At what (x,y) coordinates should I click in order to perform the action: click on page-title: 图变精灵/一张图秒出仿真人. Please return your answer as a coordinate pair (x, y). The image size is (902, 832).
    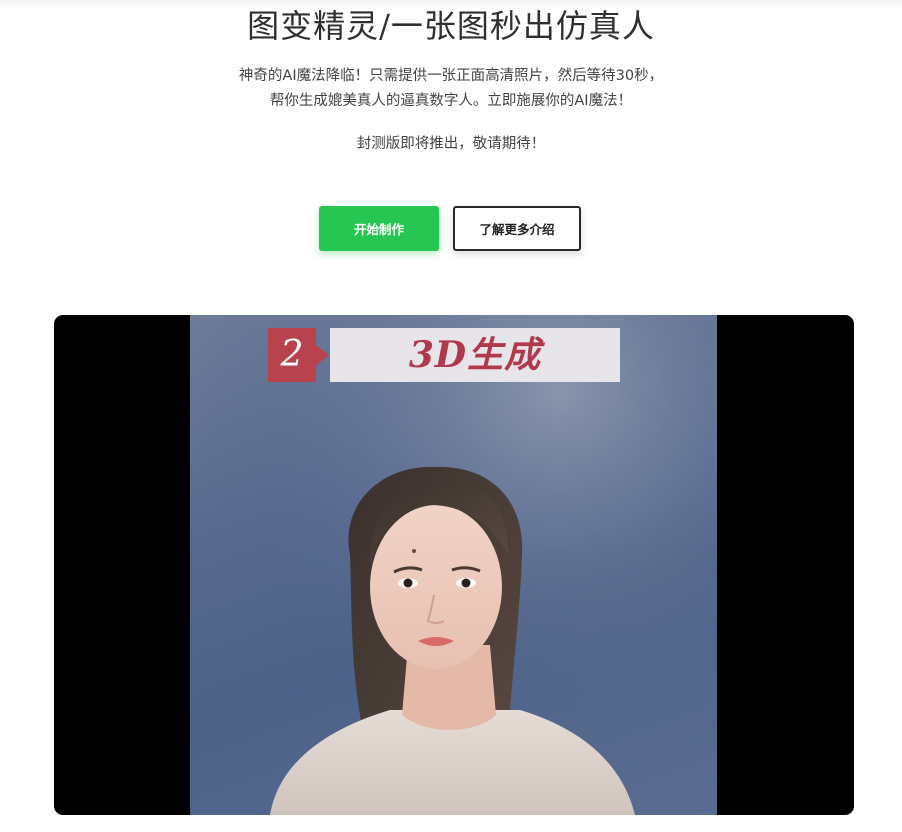
    Looking at the image, I should click on (451, 26).